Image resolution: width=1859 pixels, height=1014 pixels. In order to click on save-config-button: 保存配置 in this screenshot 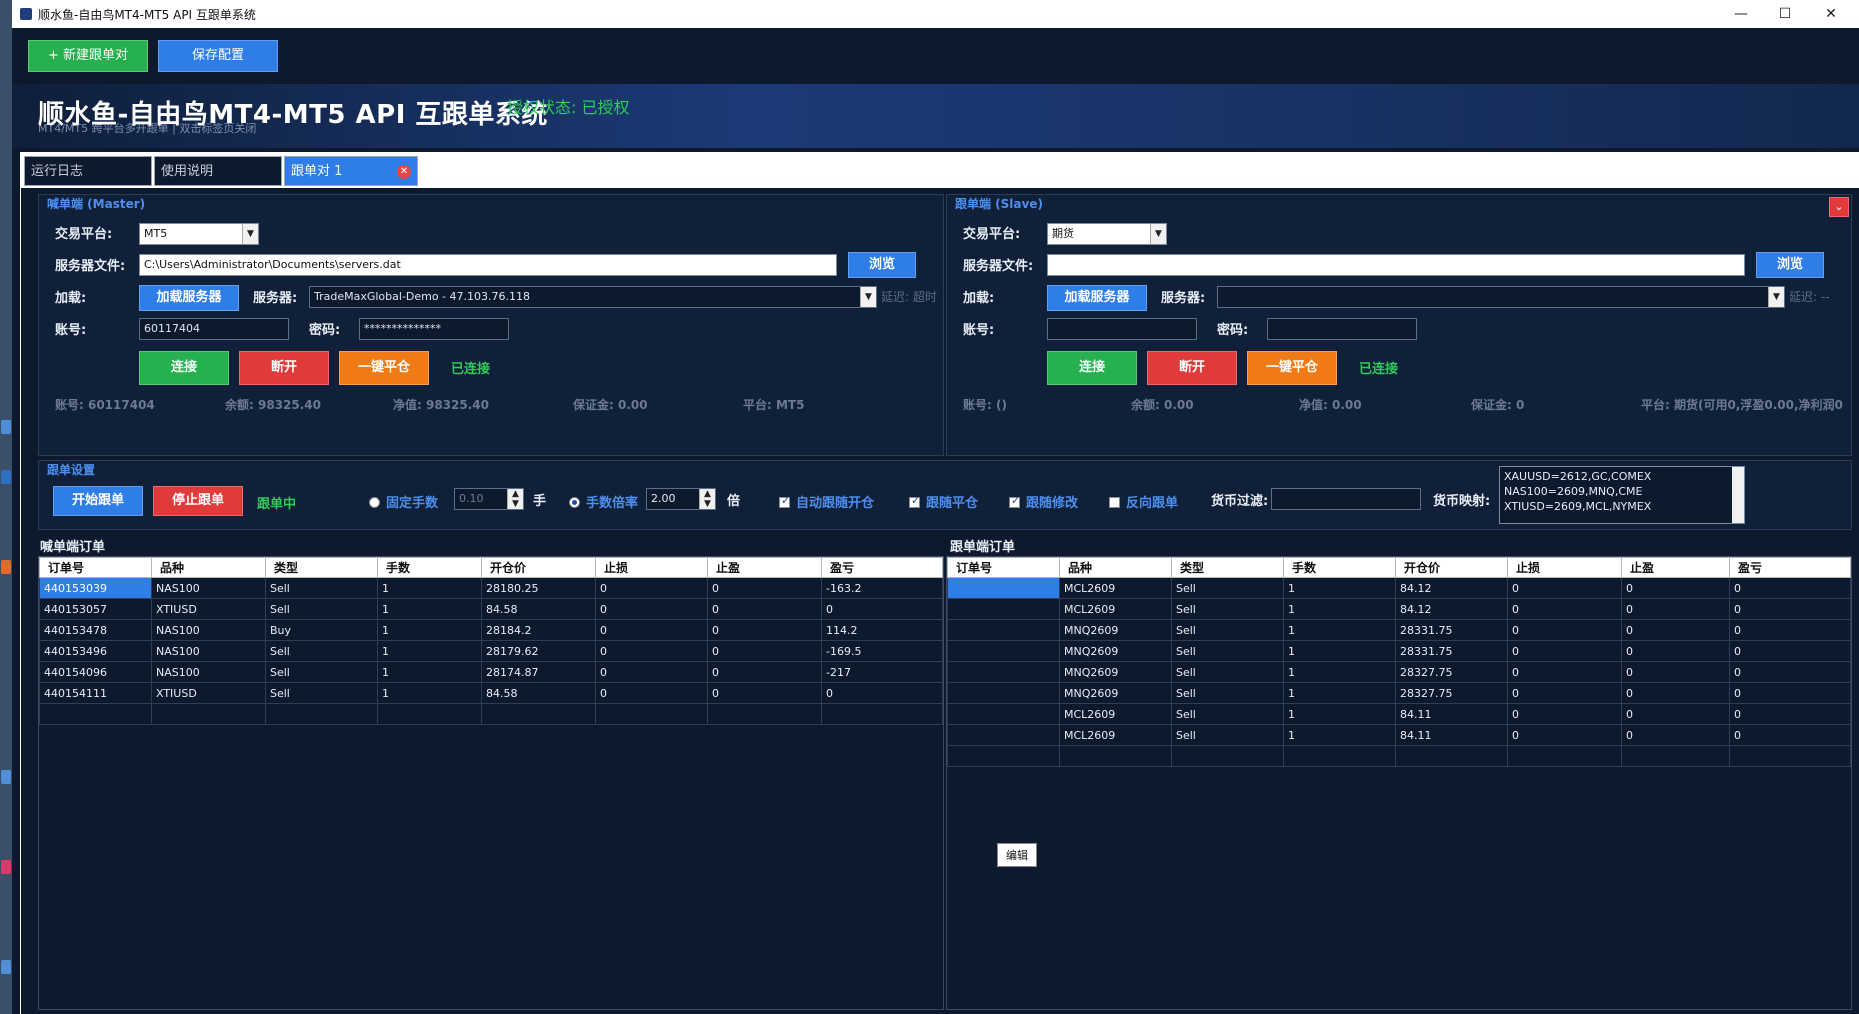, I will do `click(218, 56)`.